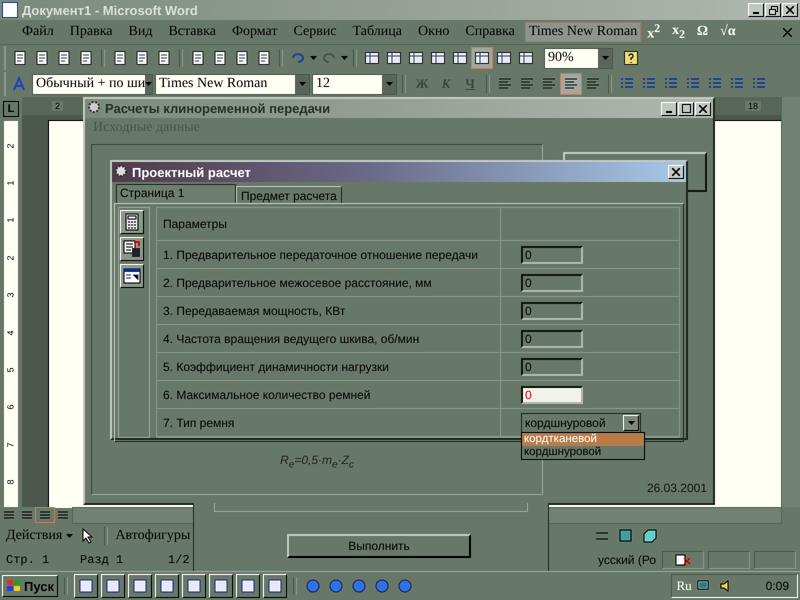 The width and height of the screenshot is (800, 600). Describe the element at coordinates (653, 32) in the screenshot. I see `symbol-button: x$^{2}$` at that location.